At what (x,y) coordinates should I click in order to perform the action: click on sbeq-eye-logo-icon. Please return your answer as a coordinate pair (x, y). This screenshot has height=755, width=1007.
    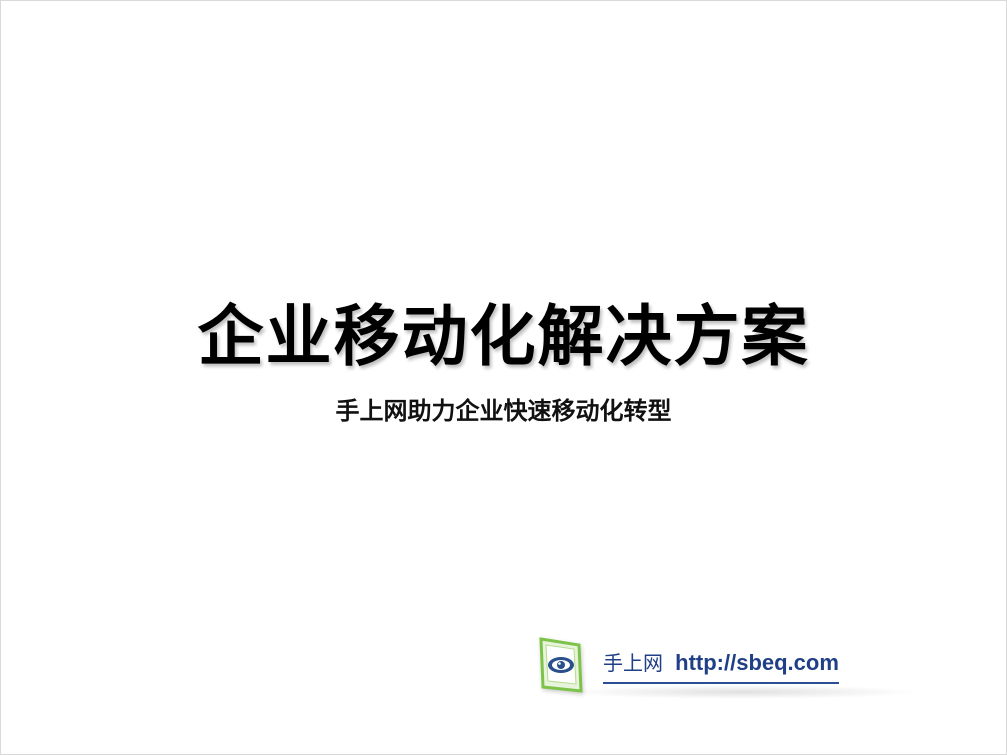
    Looking at the image, I should click on (561, 665).